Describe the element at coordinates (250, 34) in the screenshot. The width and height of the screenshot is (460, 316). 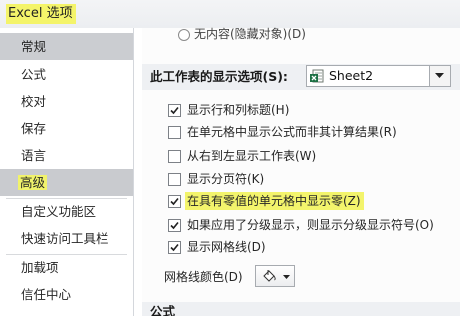
I see `no-content-radio-label: 无内容(隐藏对象)(D)` at that location.